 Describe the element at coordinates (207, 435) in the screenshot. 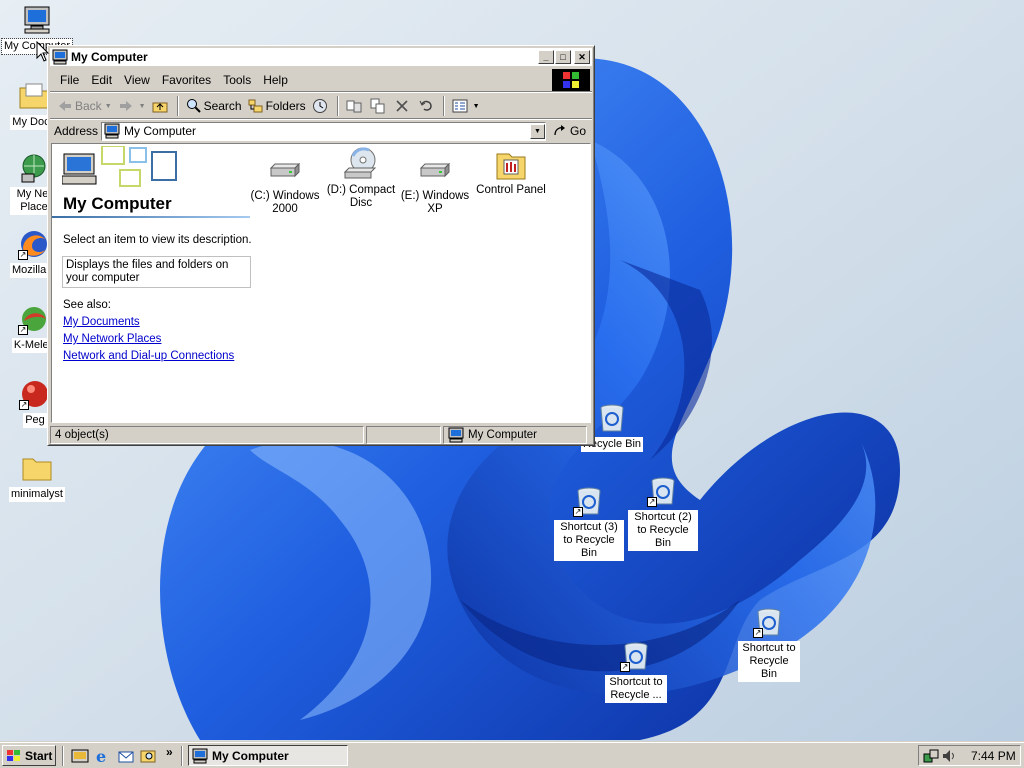

I see `status-object-count: 4 object(s)` at that location.